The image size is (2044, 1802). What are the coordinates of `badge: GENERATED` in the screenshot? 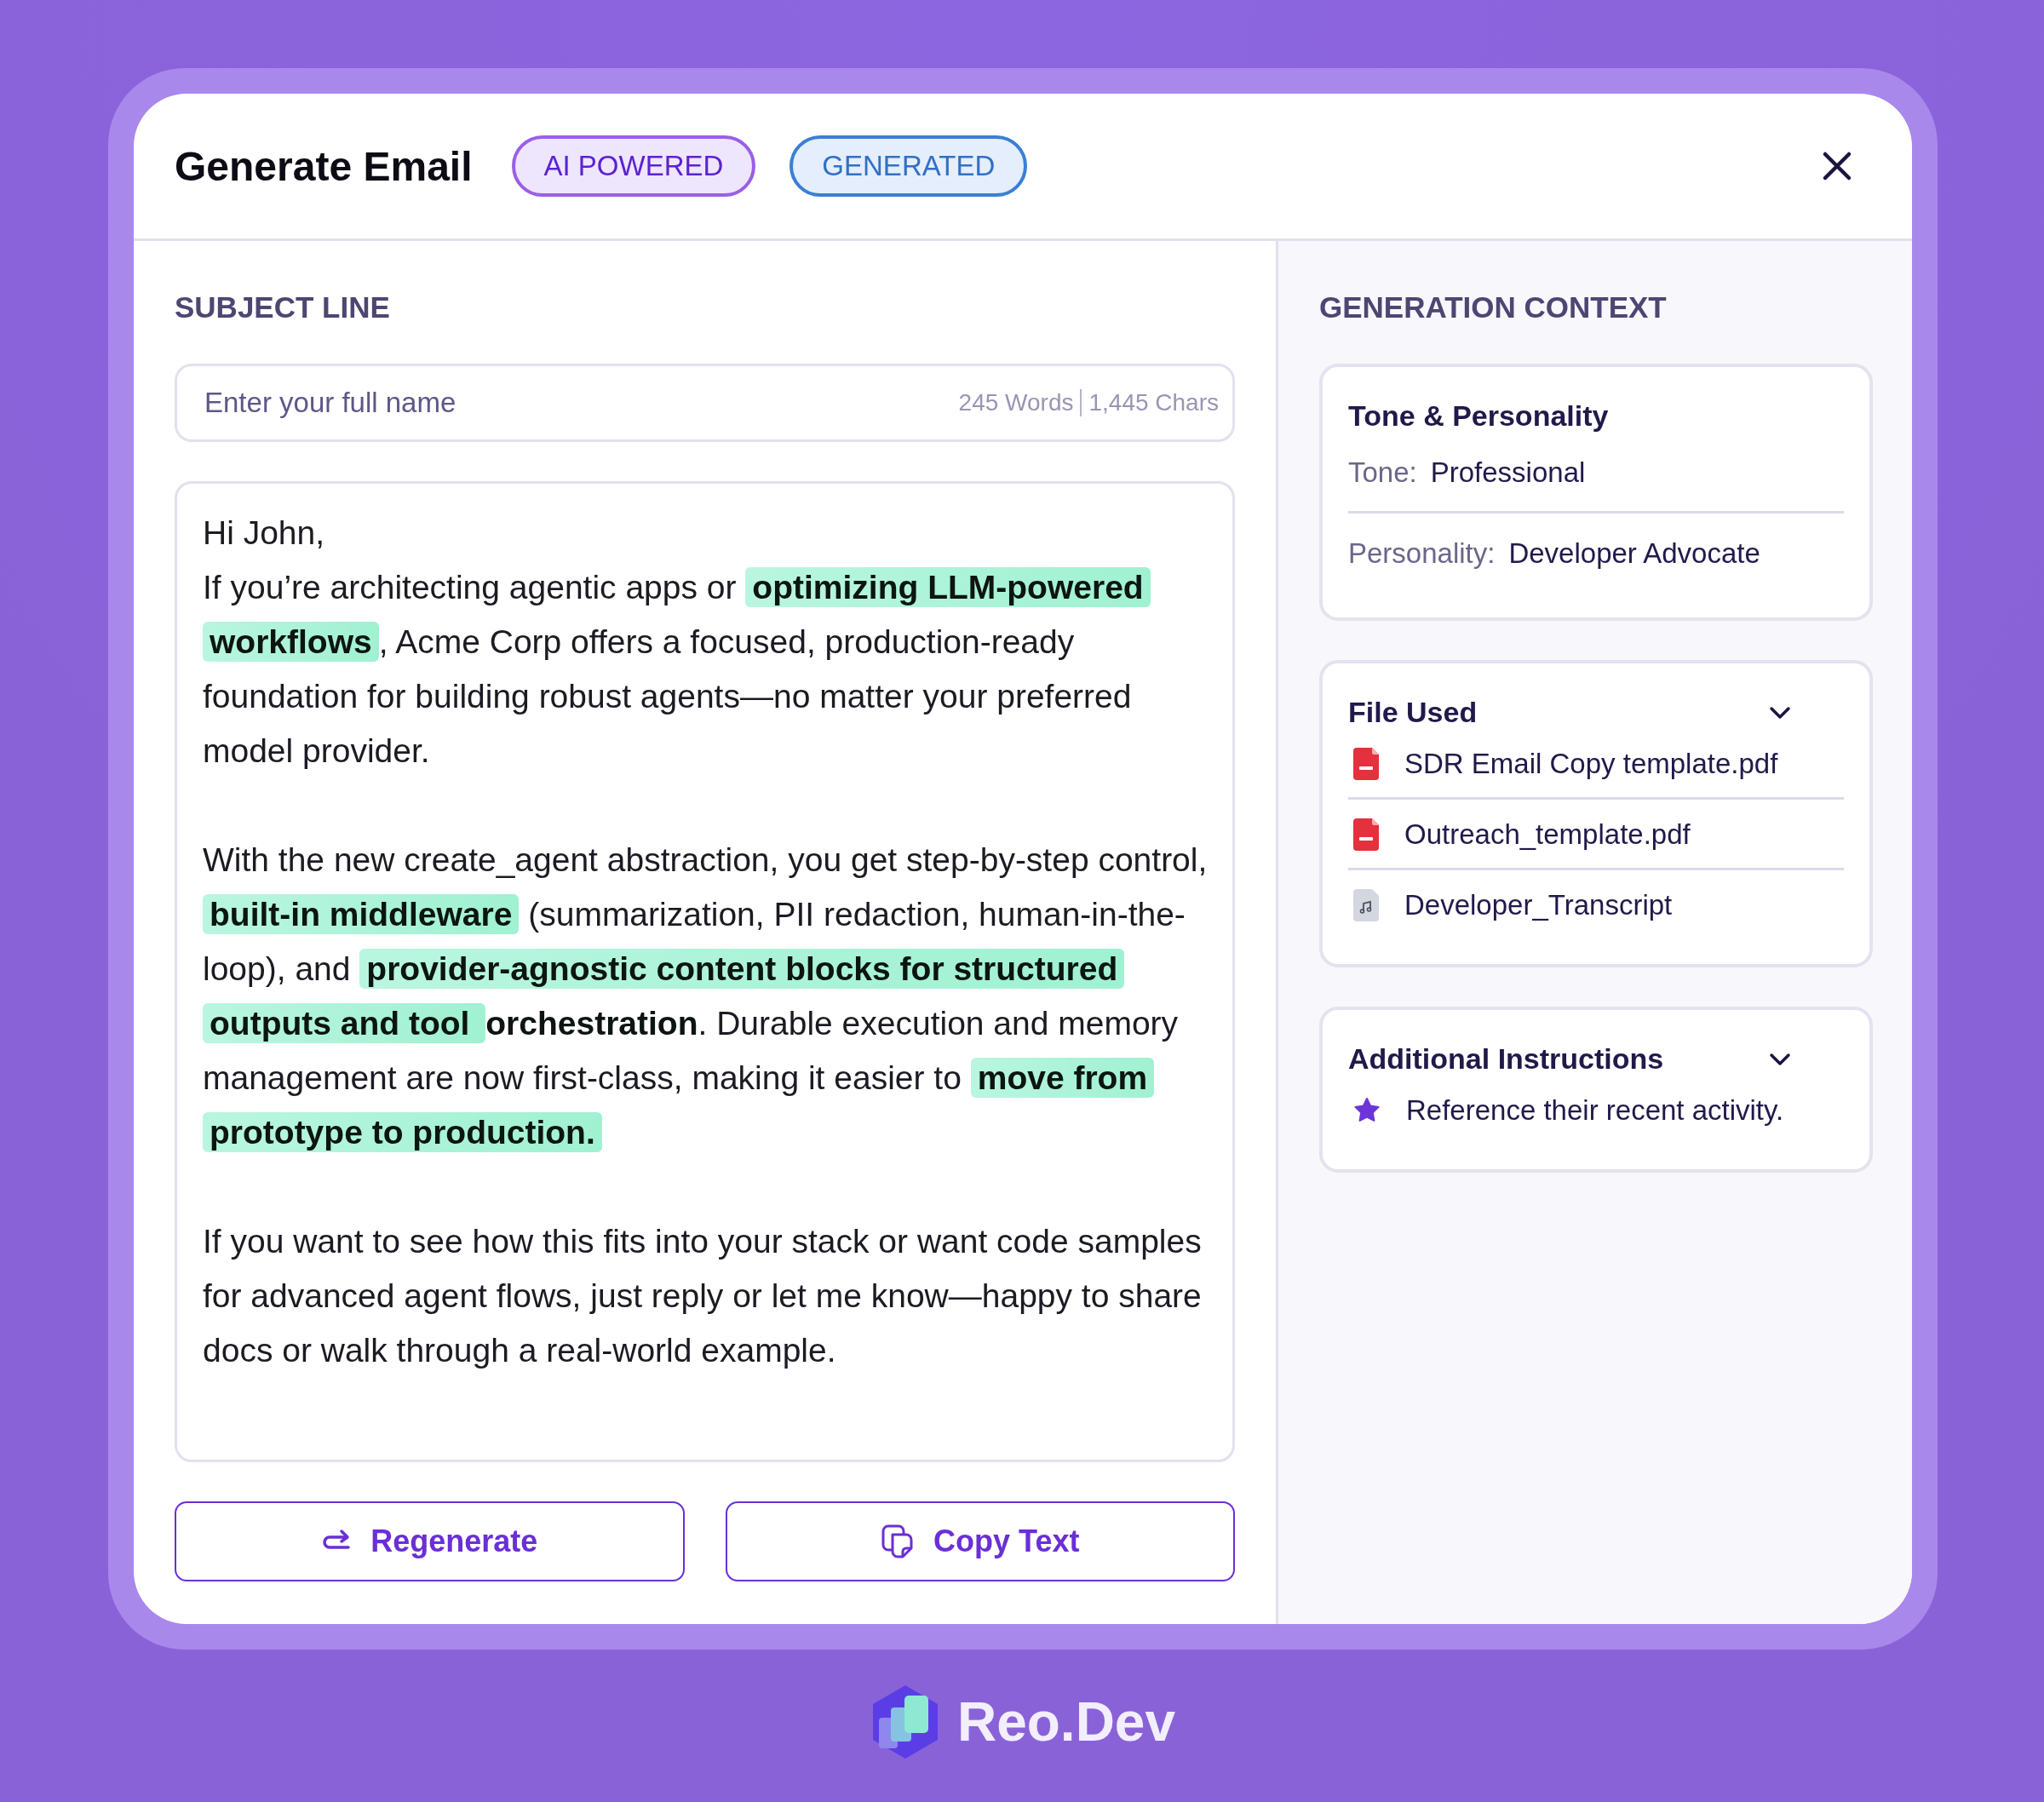 It's located at (908, 166).